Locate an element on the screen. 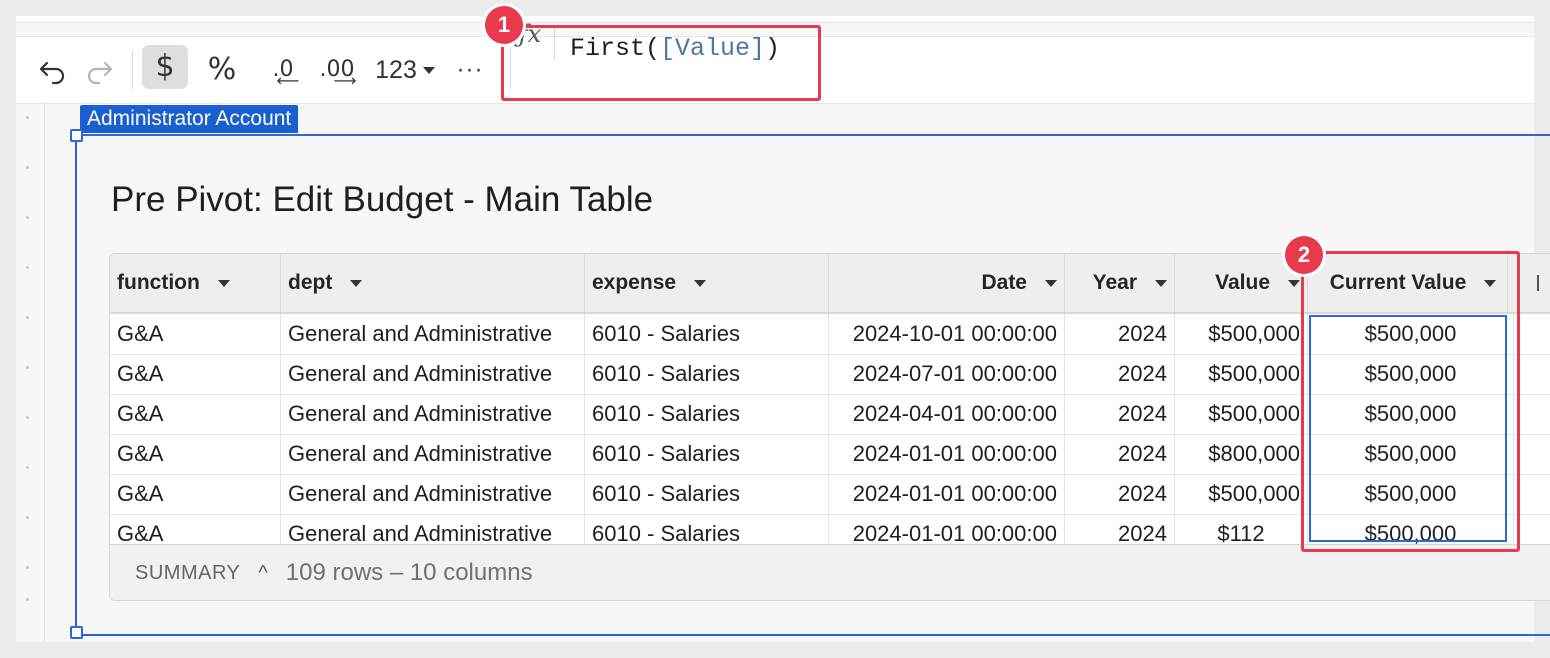 This screenshot has width=1550, height=658. more-options-button: ··· is located at coordinates (470, 70).